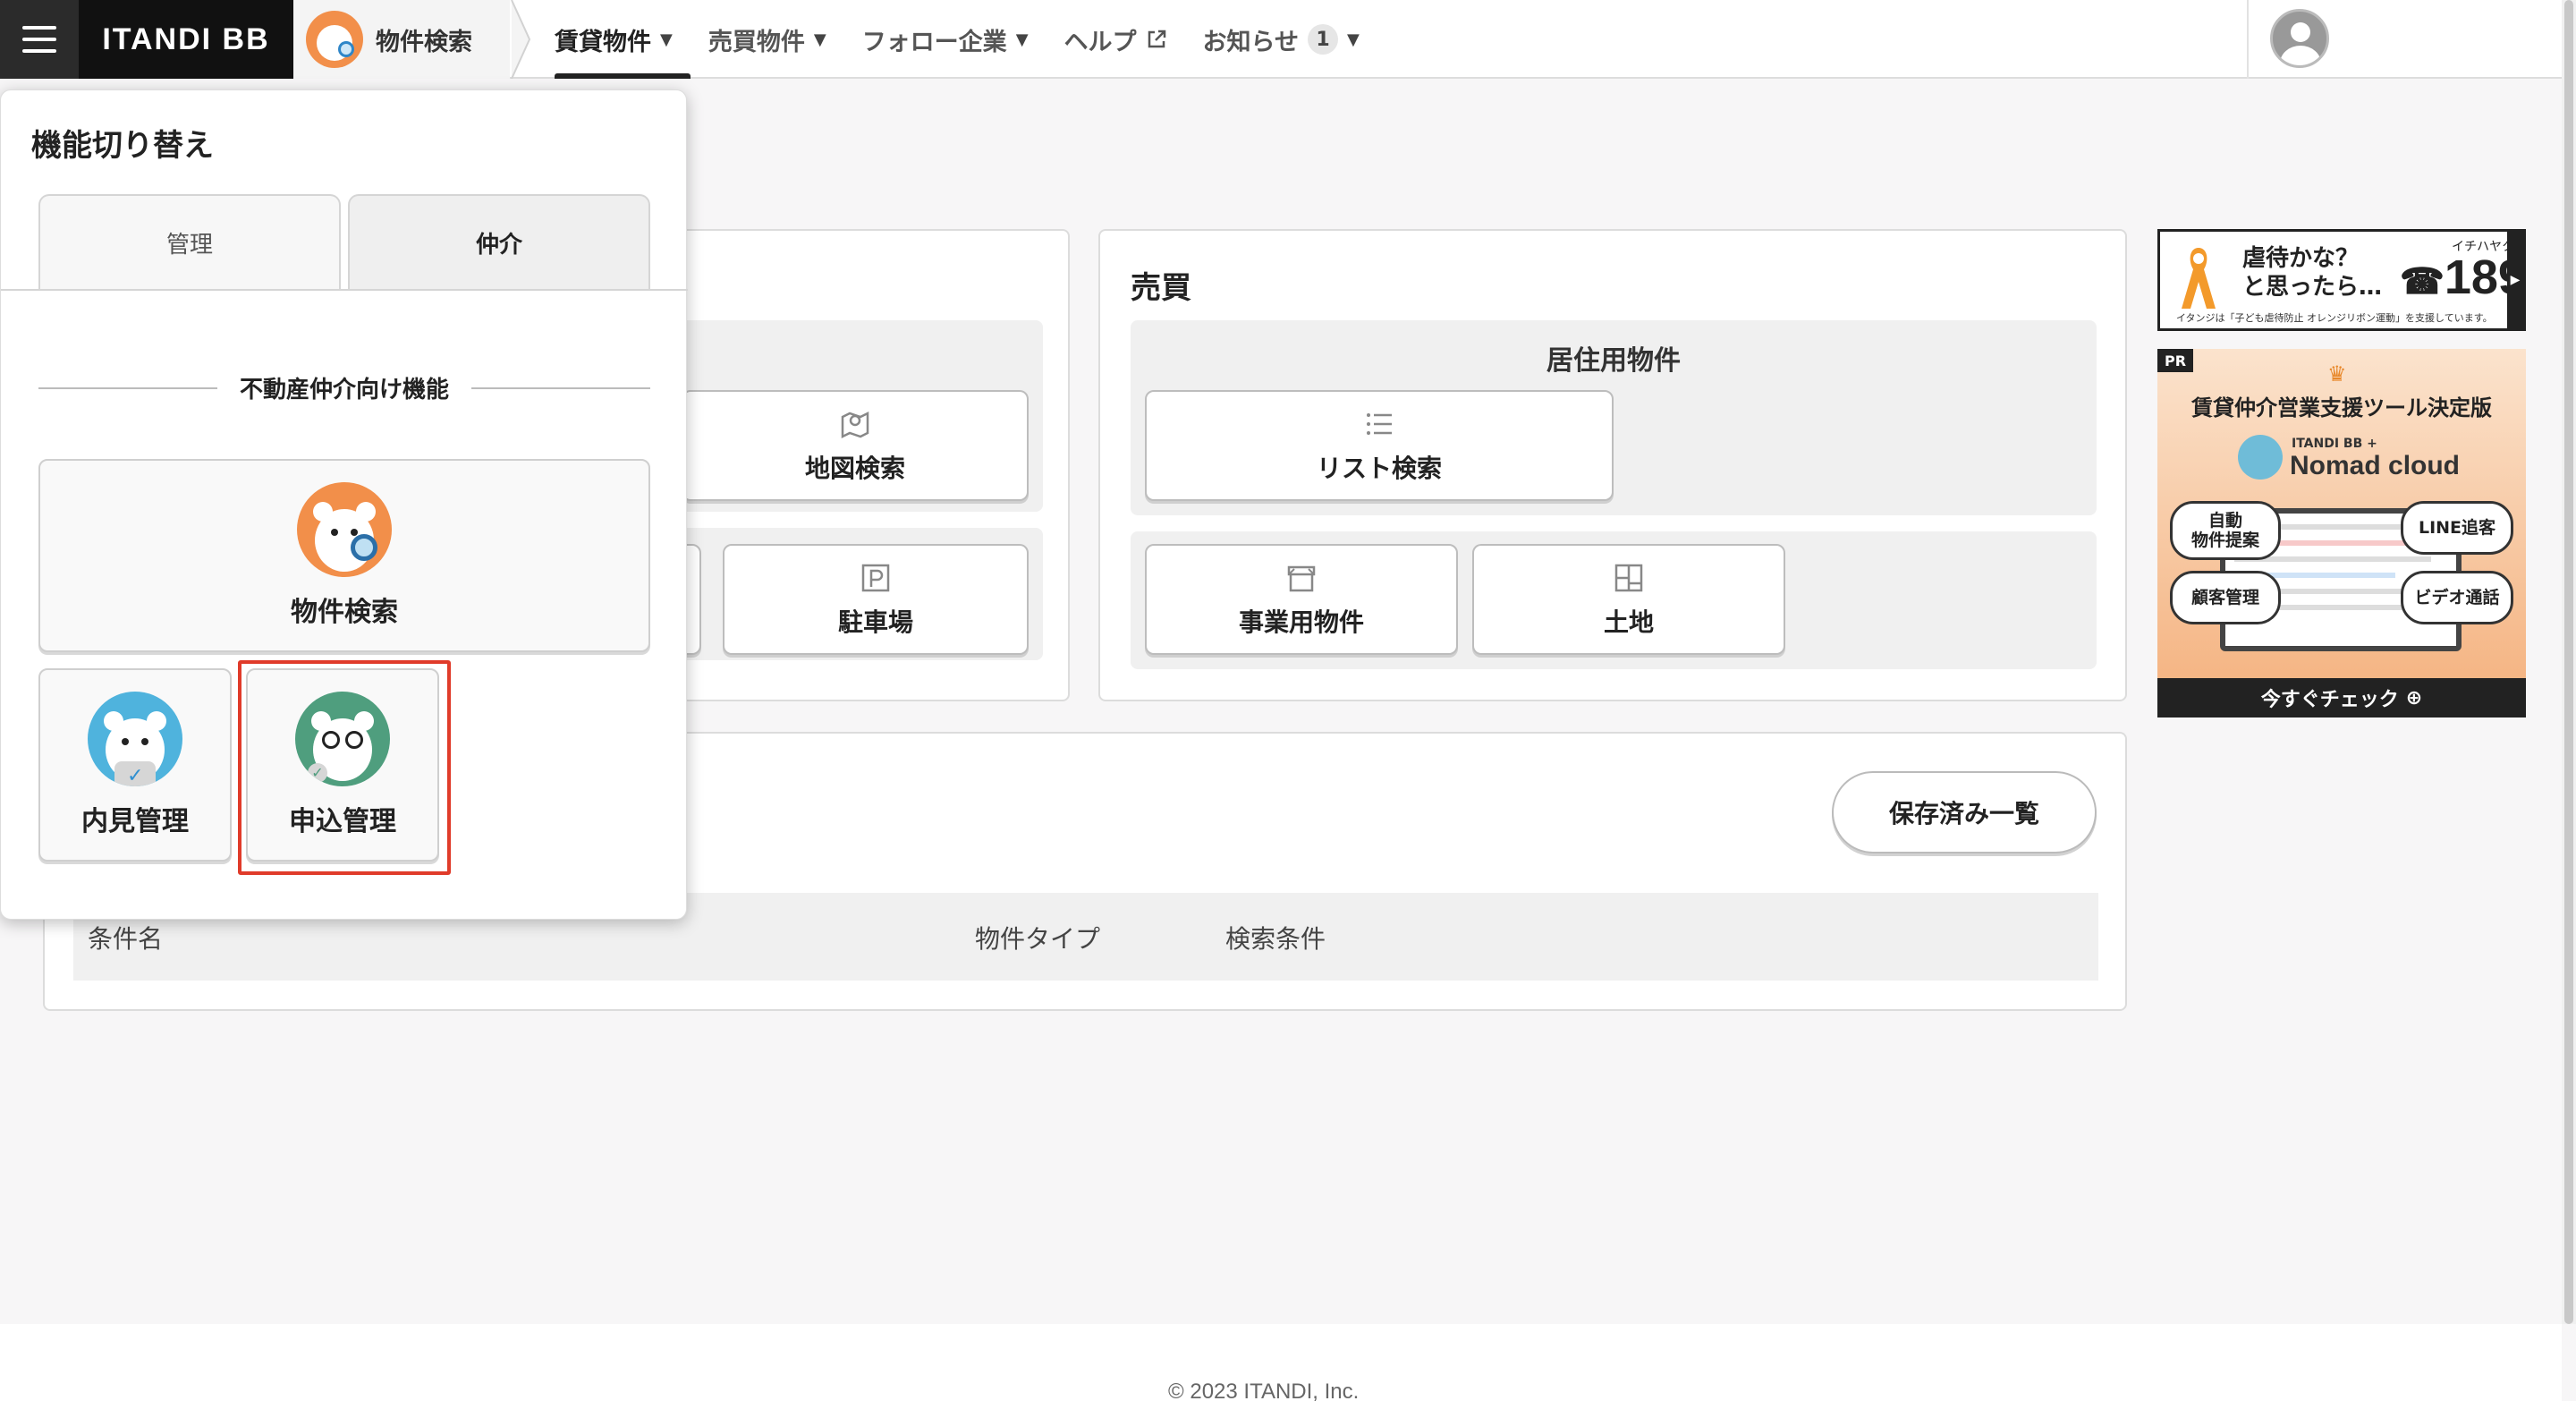 This screenshot has height=1401, width=2576. Describe the element at coordinates (344, 529) in the screenshot. I see `bear-magnifier-icon` at that location.